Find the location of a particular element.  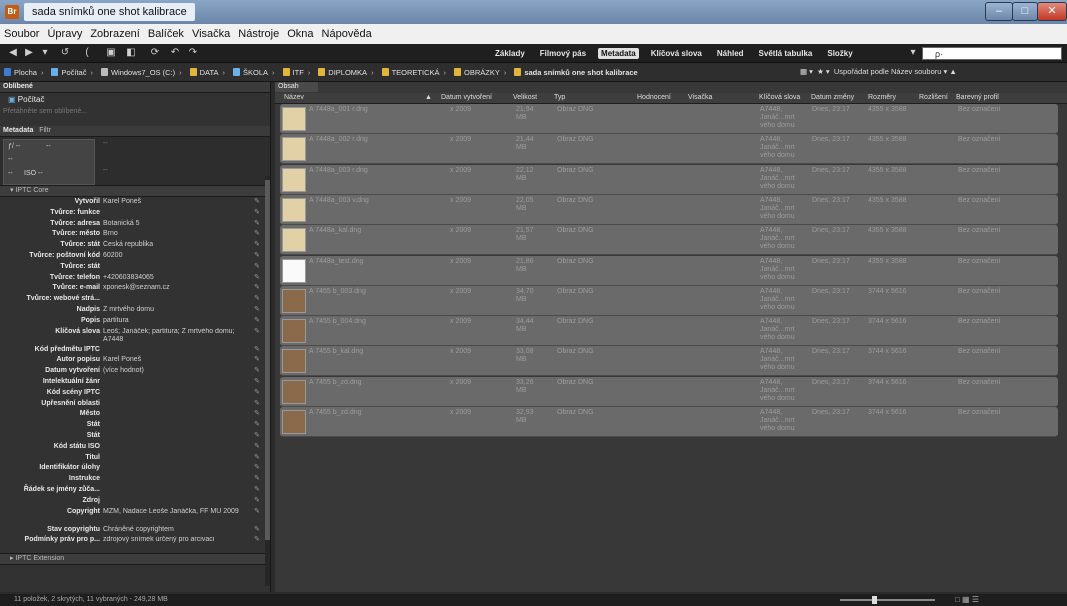

iptc-field-value: +420603834065 is located at coordinates (175, 278).